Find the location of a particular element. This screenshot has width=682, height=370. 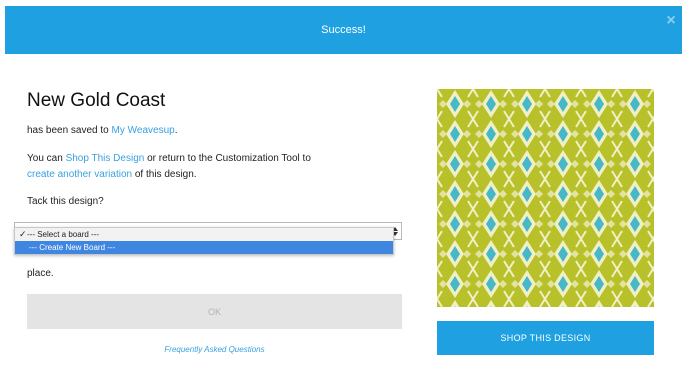

shop-this-design-button: SHOP THIS DESIGN is located at coordinates (545, 338).